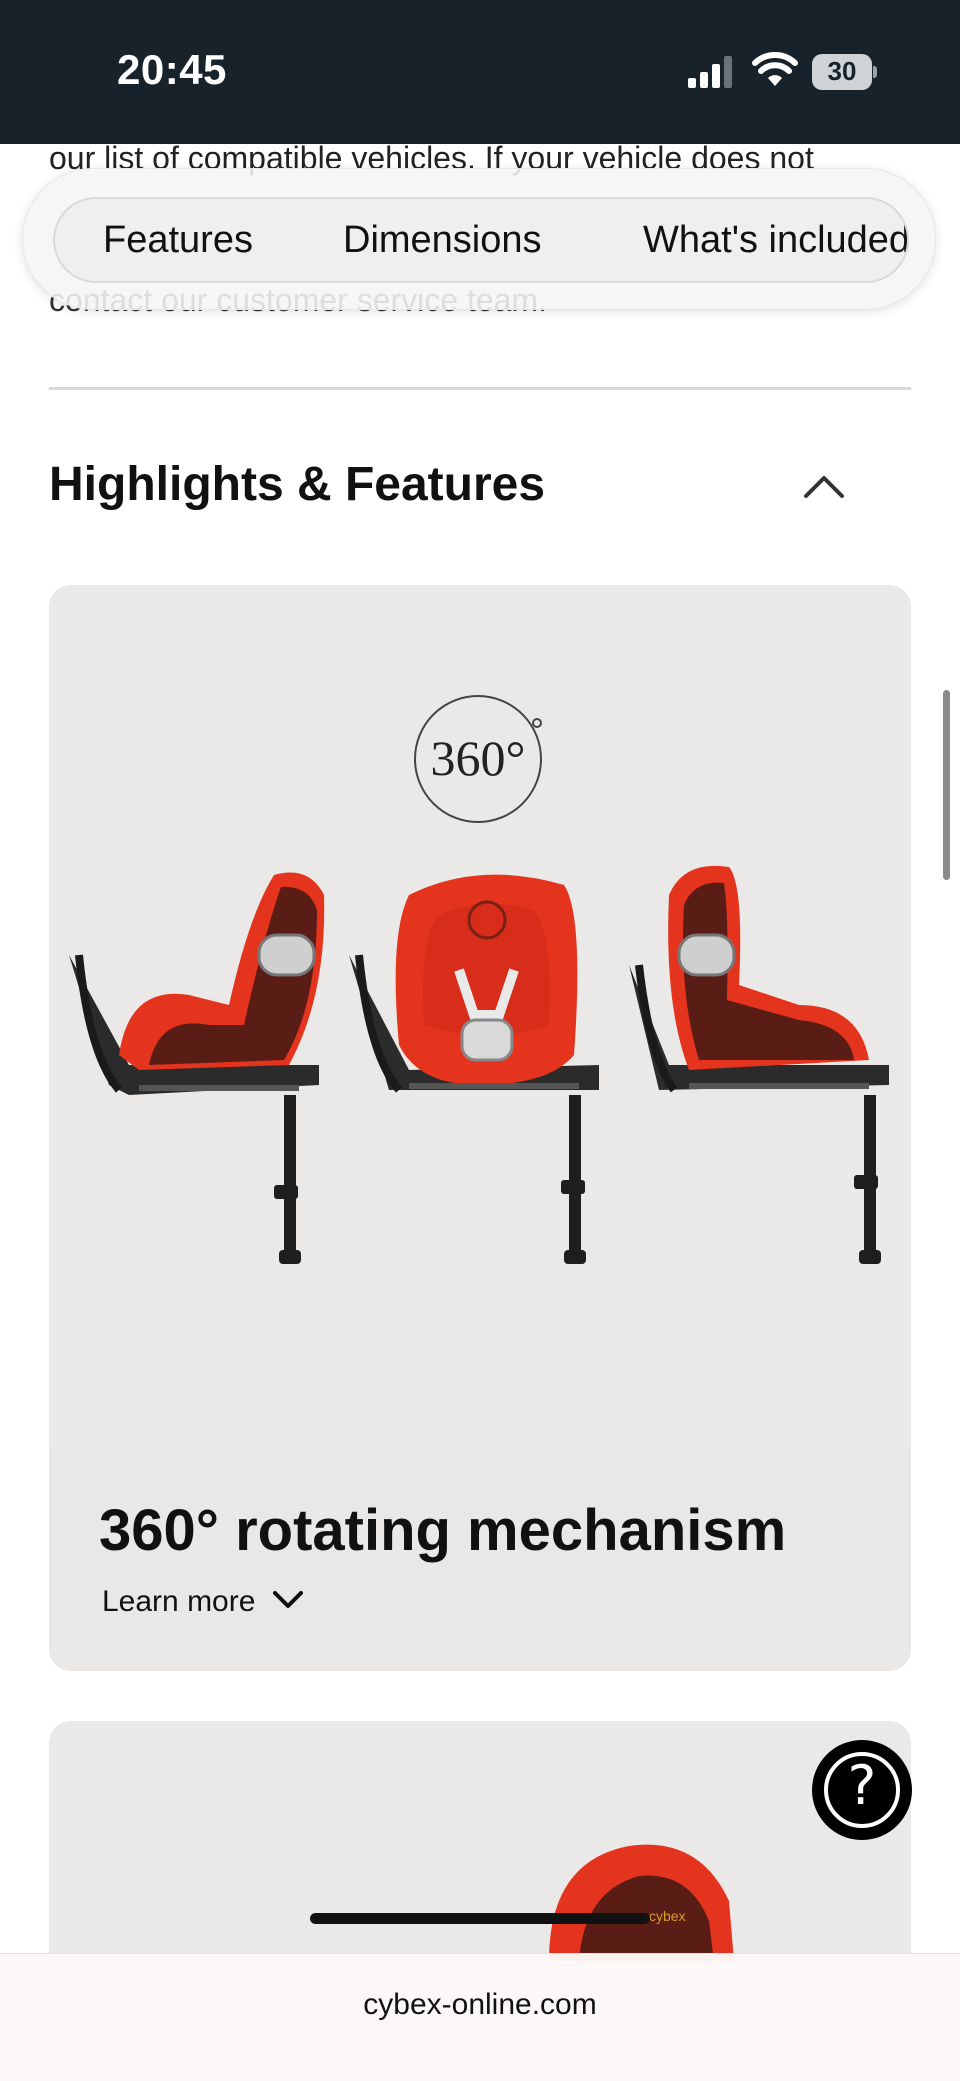 This screenshot has width=960, height=2081. Describe the element at coordinates (288, 1600) in the screenshot. I see `chevron-down-icon` at that location.